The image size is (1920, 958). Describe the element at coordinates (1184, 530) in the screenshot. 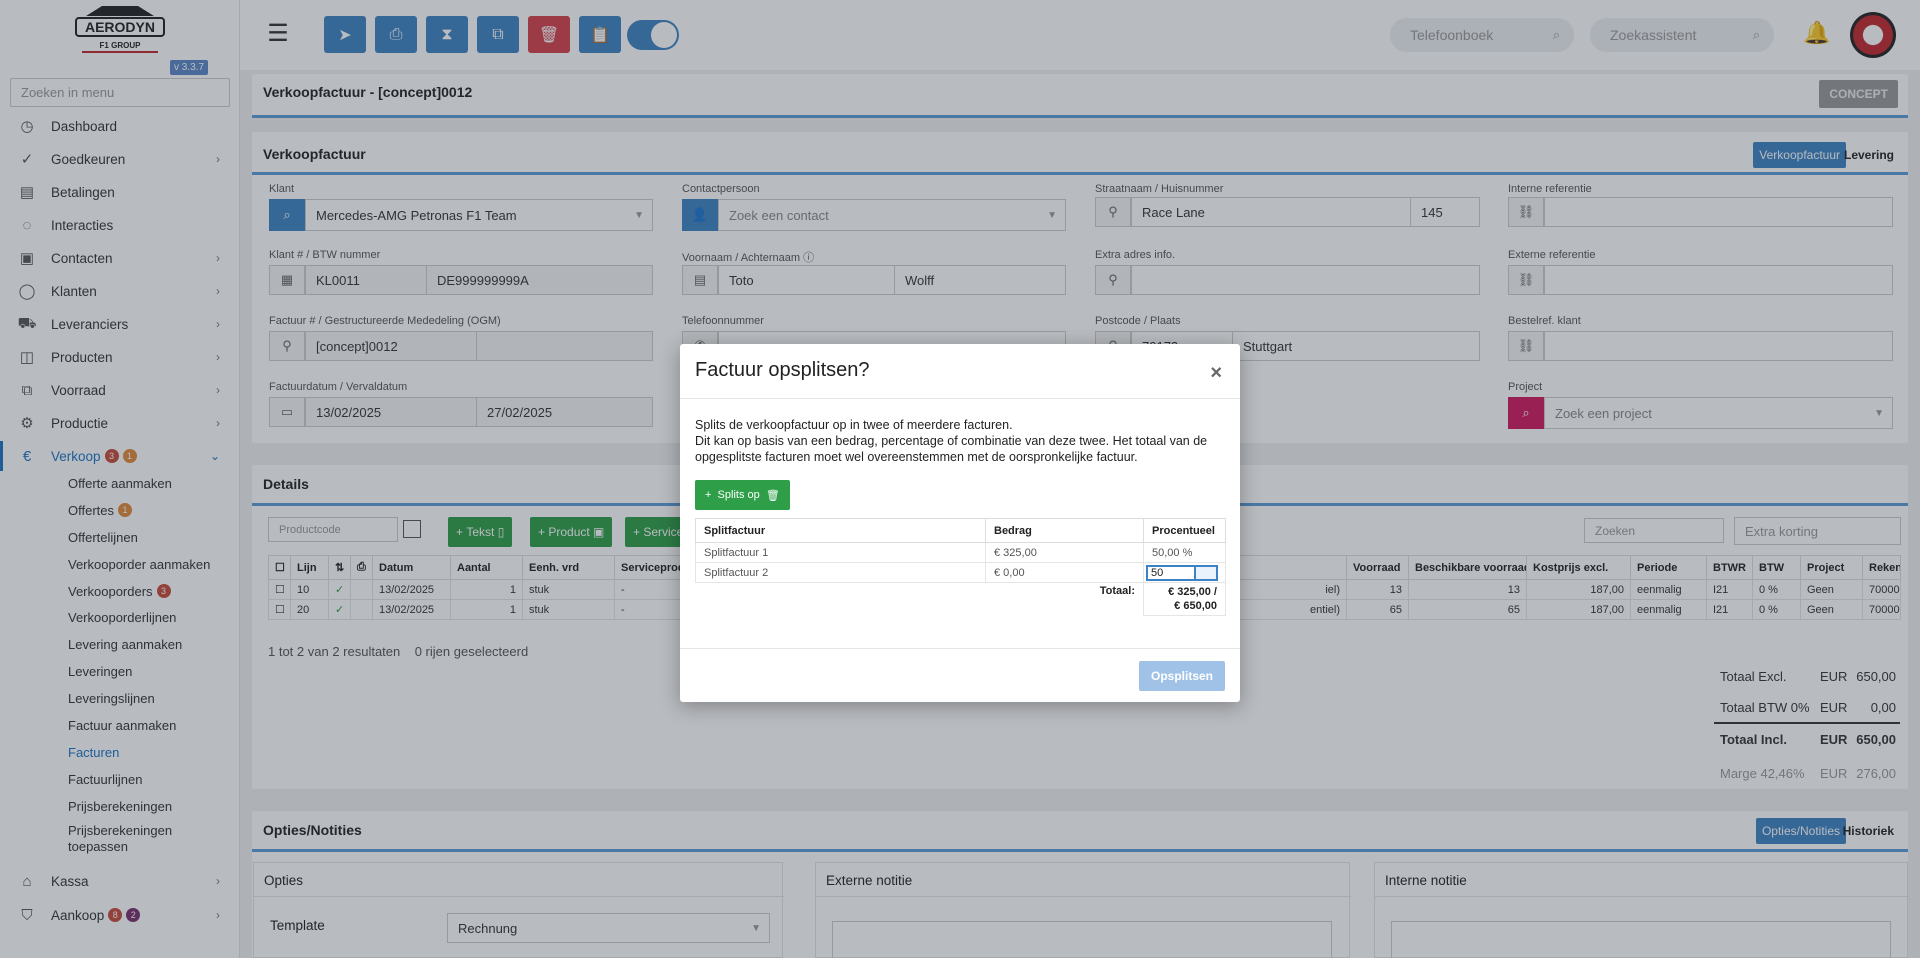

I see `col-procentueel: Procentueel` at that location.